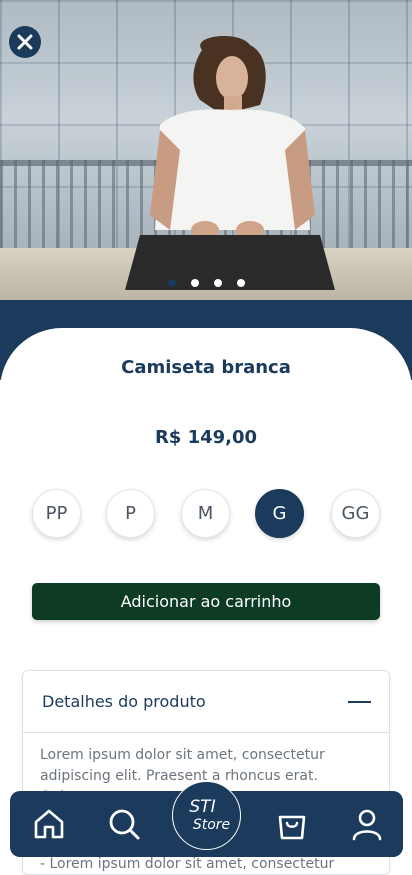  I want to click on details-title: Detalhes do produto, so click(124, 701).